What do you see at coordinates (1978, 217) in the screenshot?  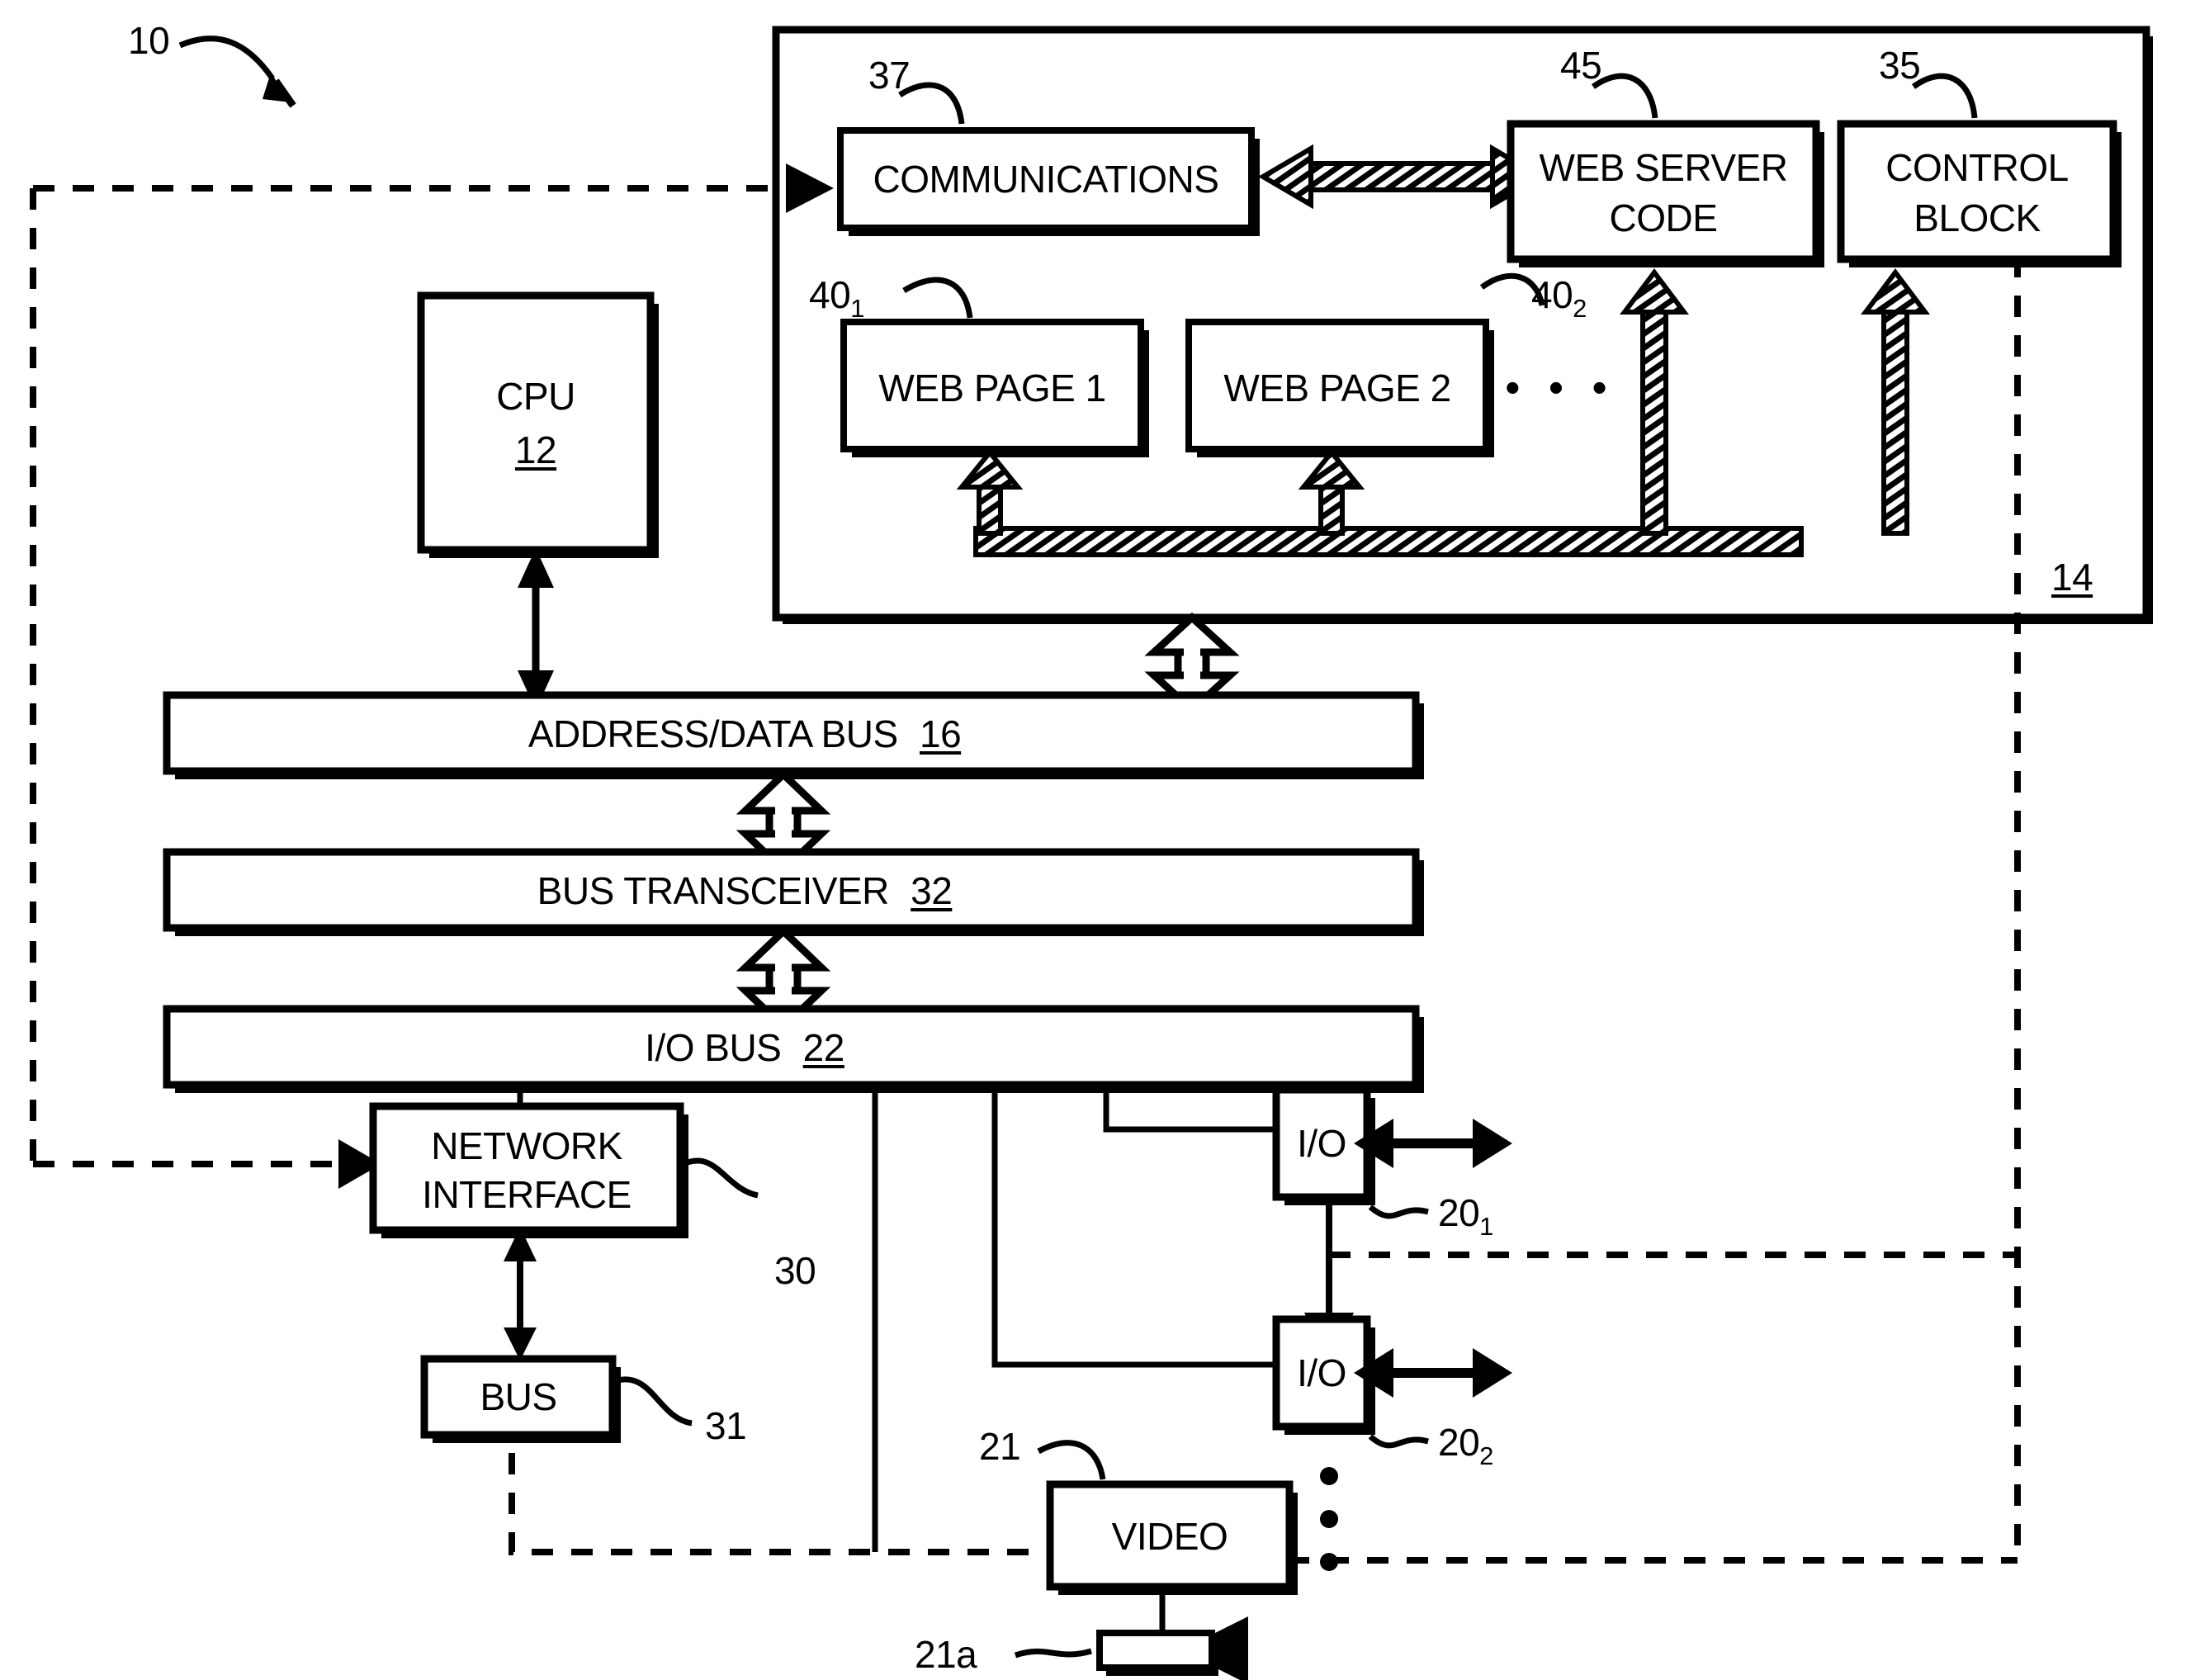 I see `control-block-label-line2: BLOCK` at bounding box center [1978, 217].